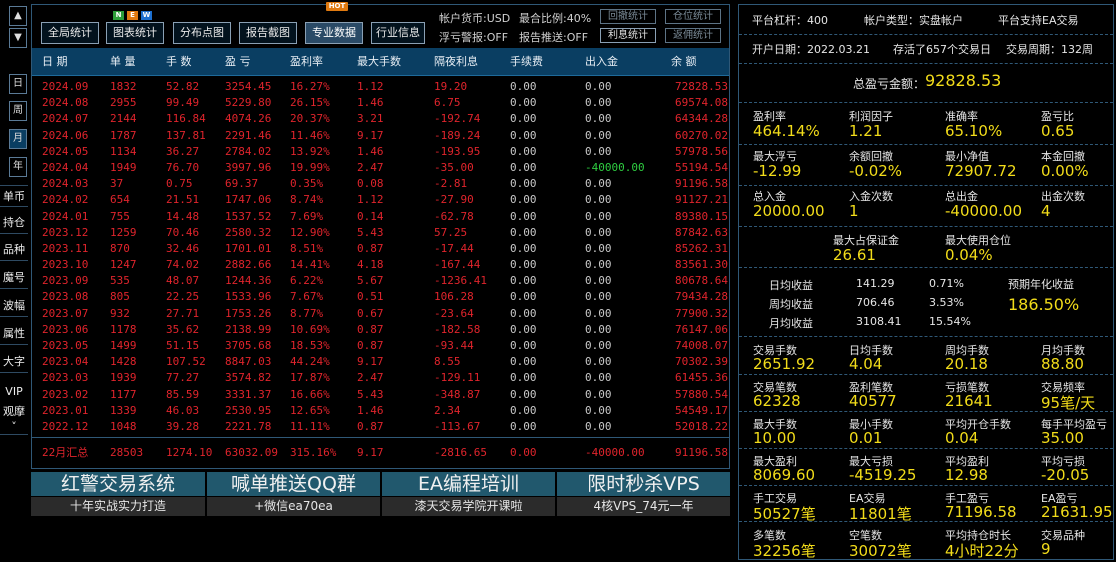 This screenshot has height=562, width=1116. What do you see at coordinates (202, 33) in the screenshot?
I see `distribution-button: 分布点图` at bounding box center [202, 33].